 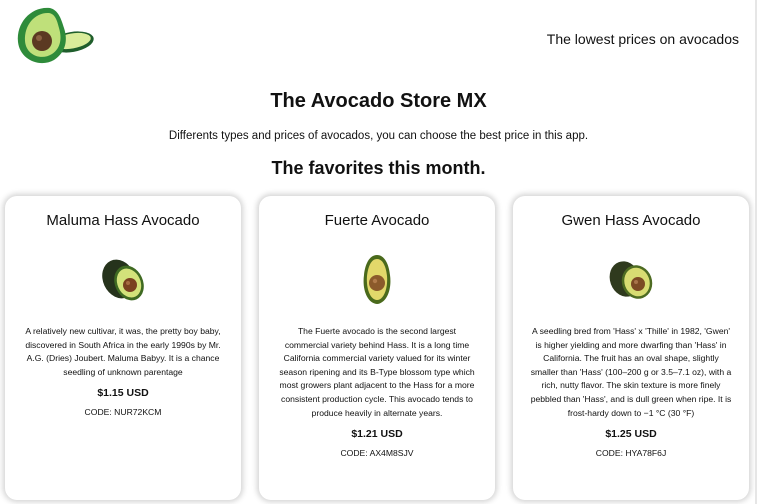 What do you see at coordinates (123, 412) in the screenshot?
I see `product-code: CODE: NUR72KCM` at bounding box center [123, 412].